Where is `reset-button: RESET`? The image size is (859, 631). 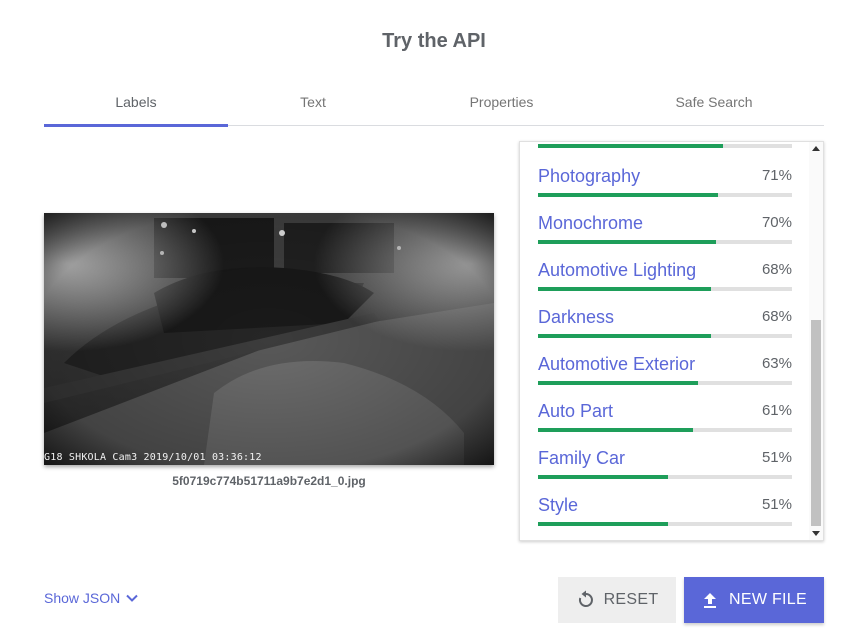 reset-button: RESET is located at coordinates (617, 600).